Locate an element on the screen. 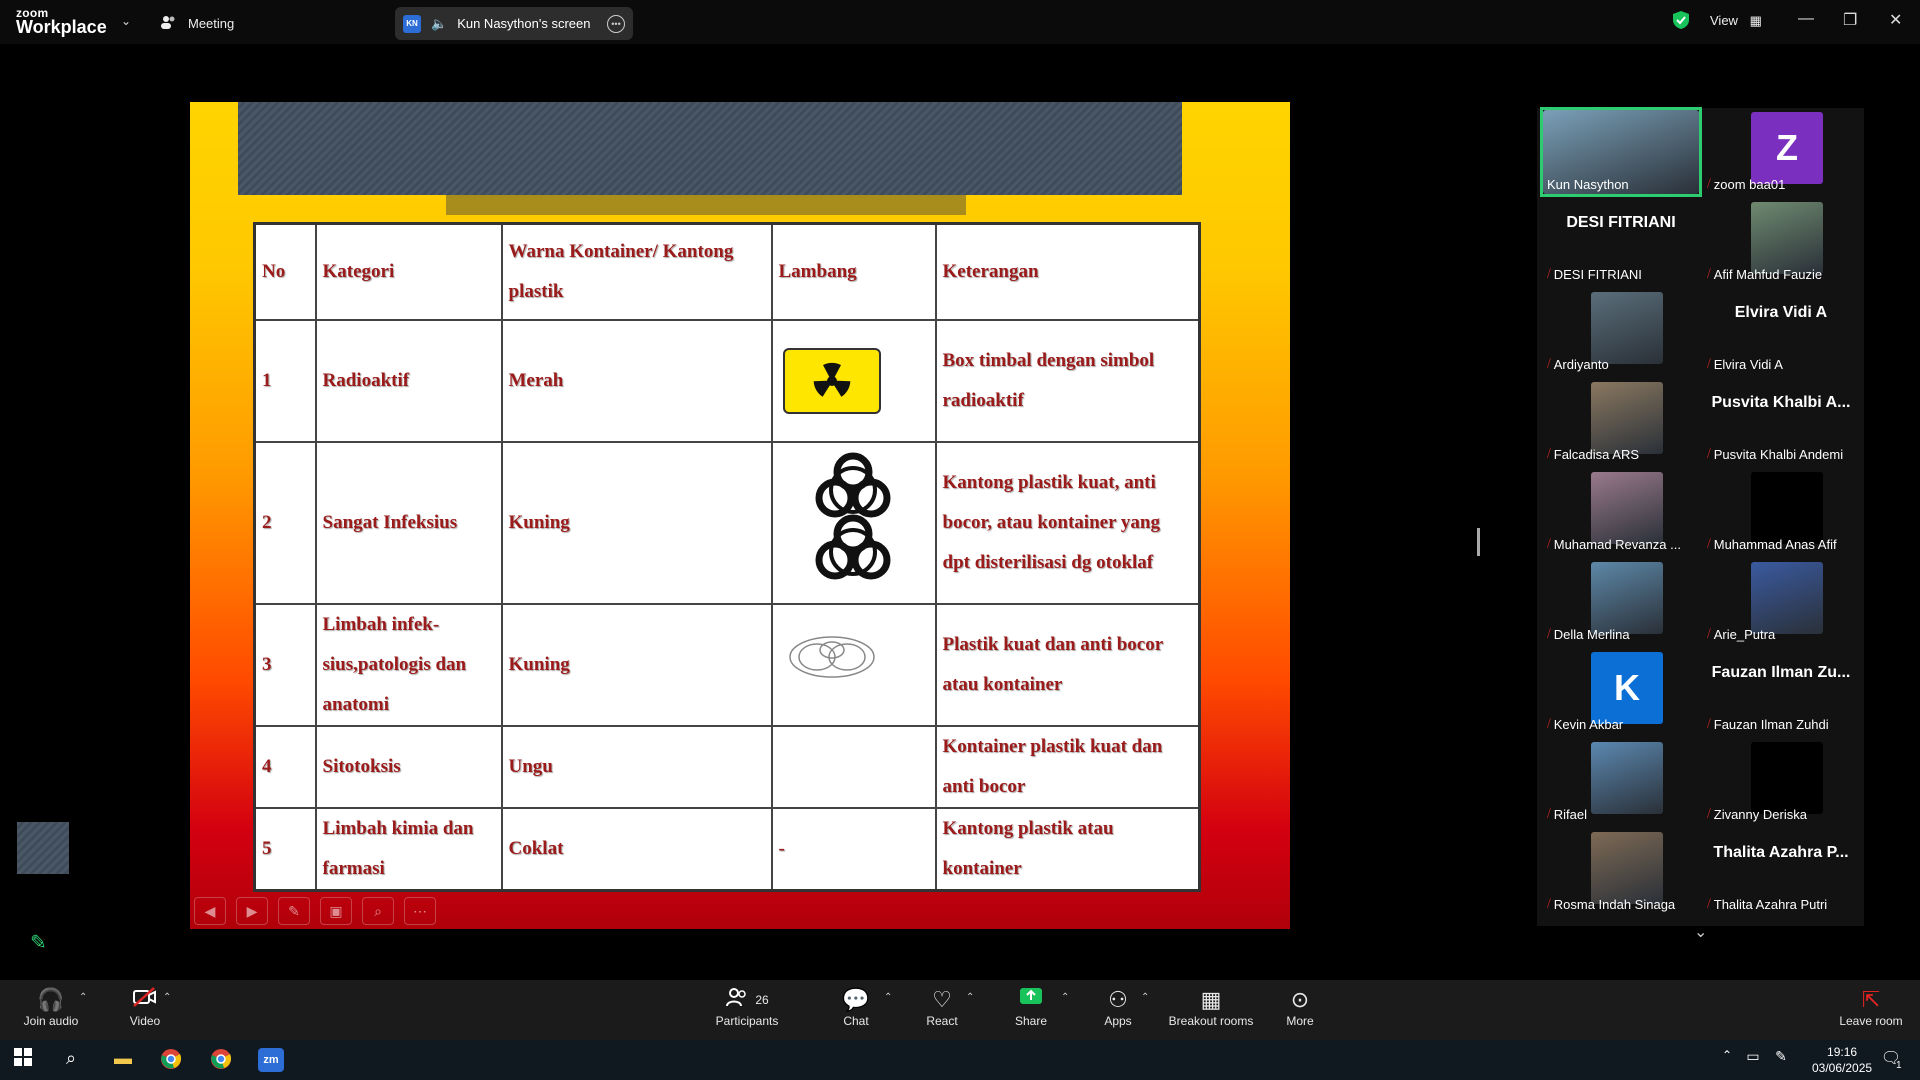 This screenshot has width=1920, height=1080. participant-tile: Elvira Vidi A ⧸ Elvira Vidi A is located at coordinates (1781, 332).